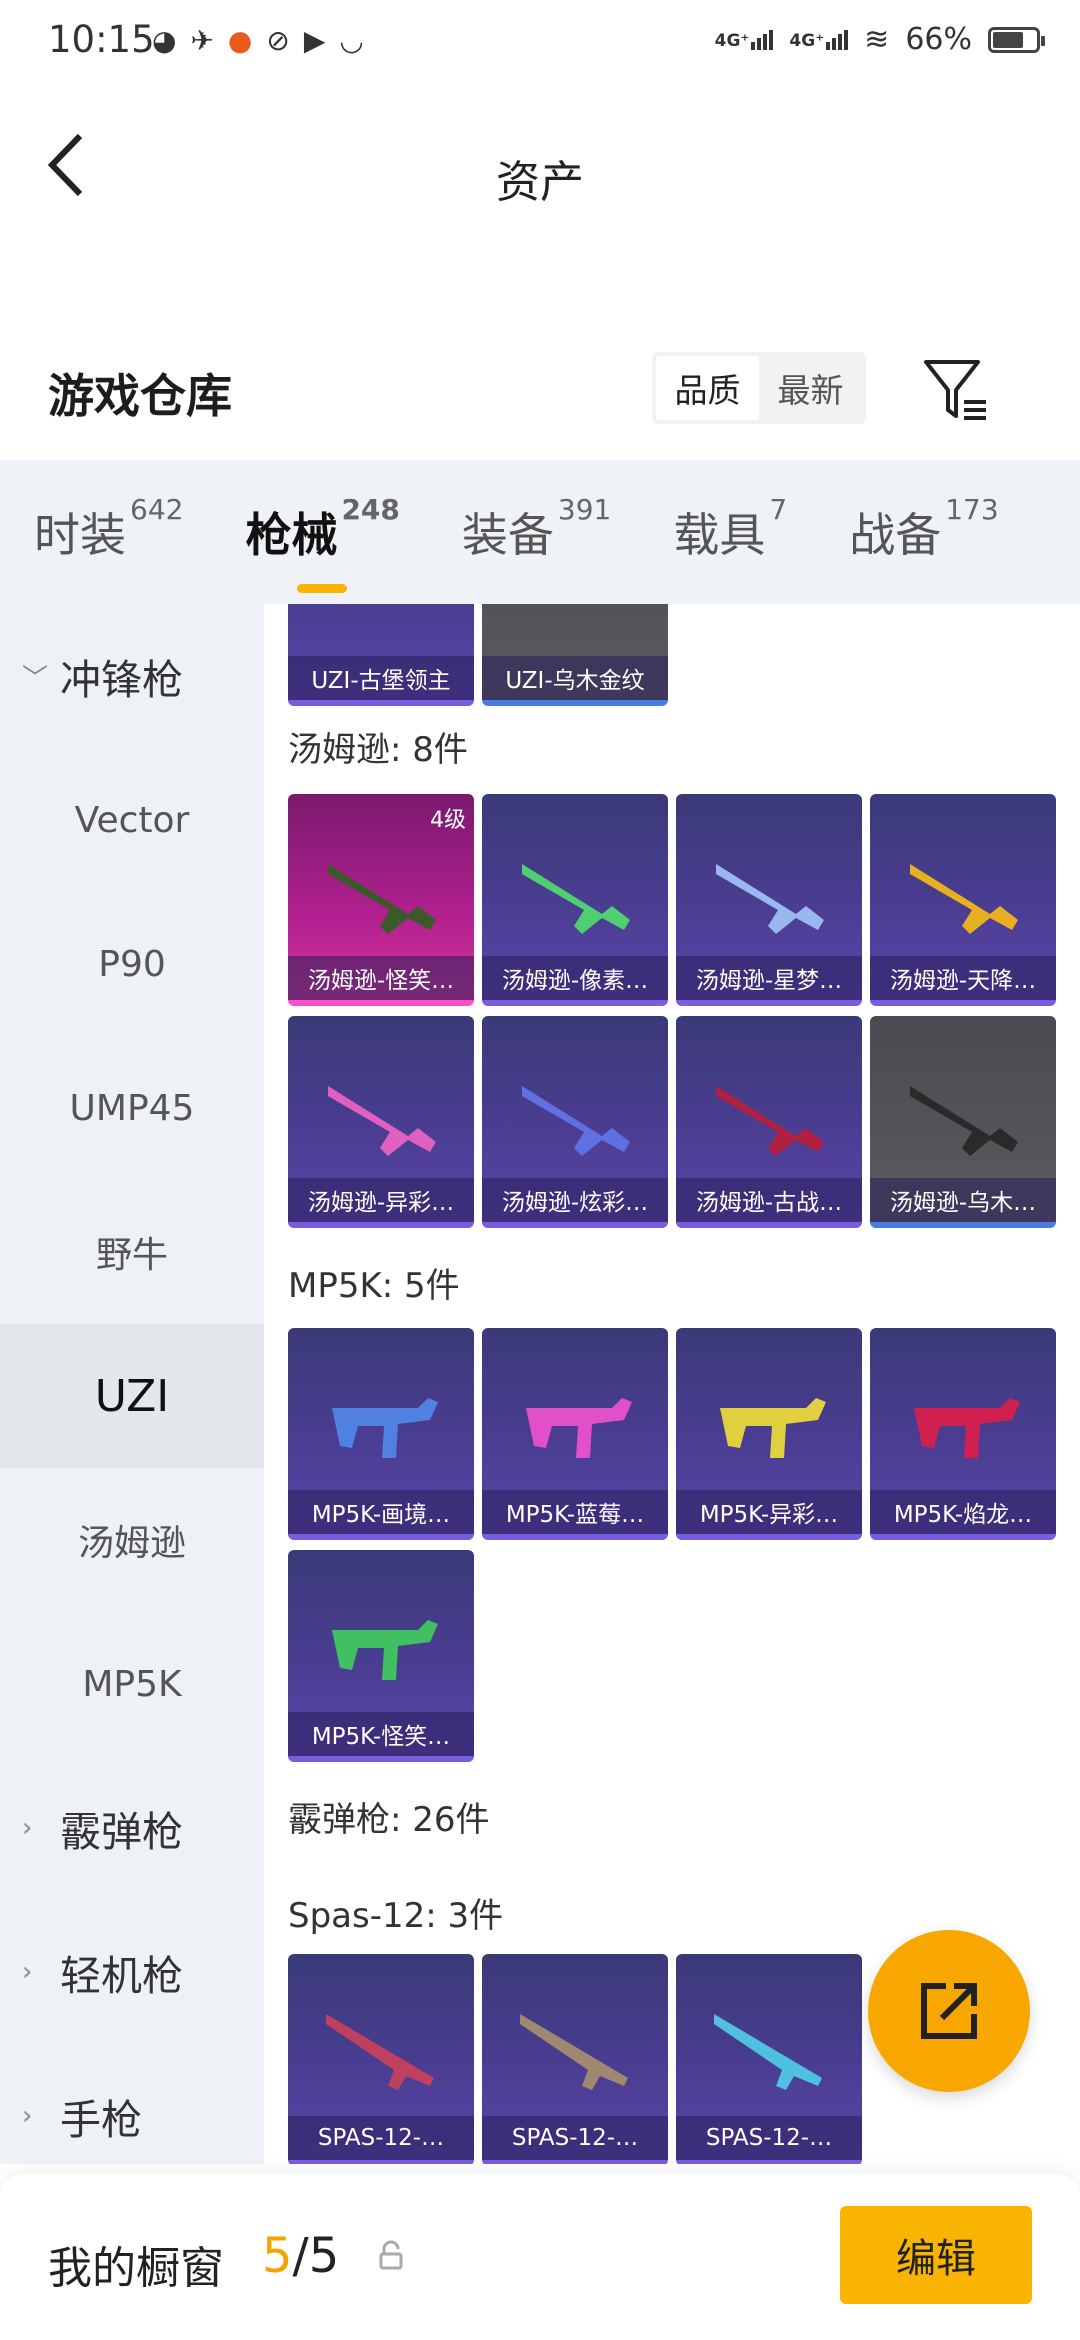 Image resolution: width=1080 pixels, height=2340 pixels. What do you see at coordinates (132, 1396) in the screenshot?
I see `sidebar-item-uzi: UZI` at bounding box center [132, 1396].